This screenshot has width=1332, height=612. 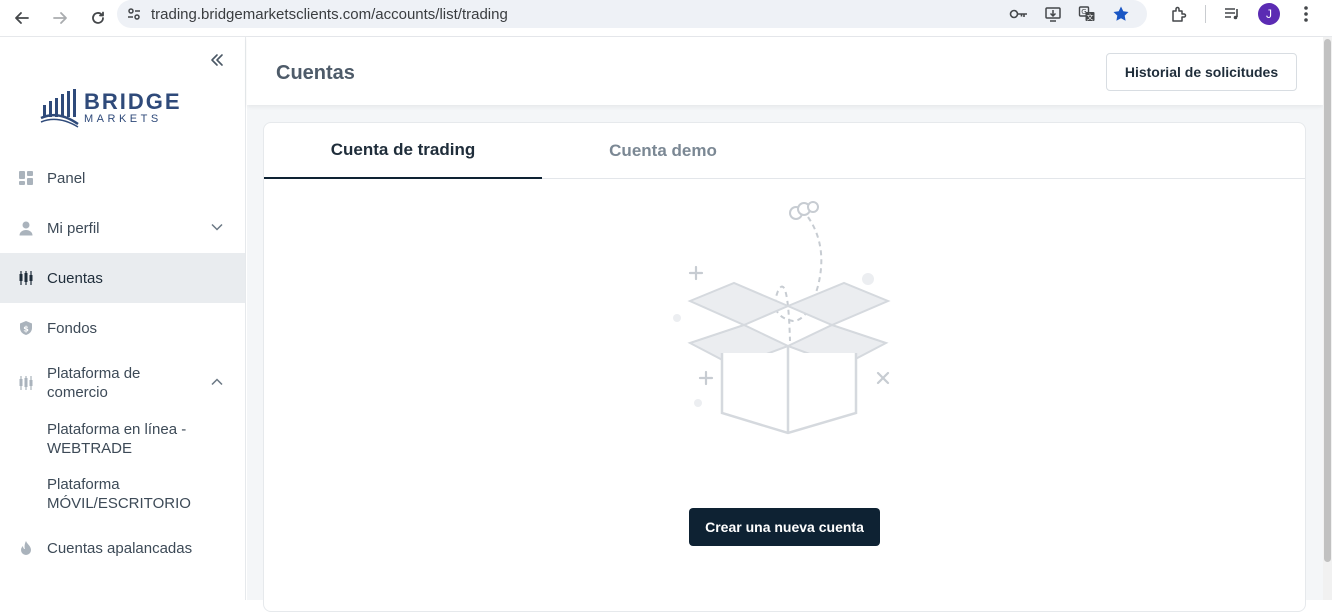 I want to click on reload-icon, so click(x=98, y=18).